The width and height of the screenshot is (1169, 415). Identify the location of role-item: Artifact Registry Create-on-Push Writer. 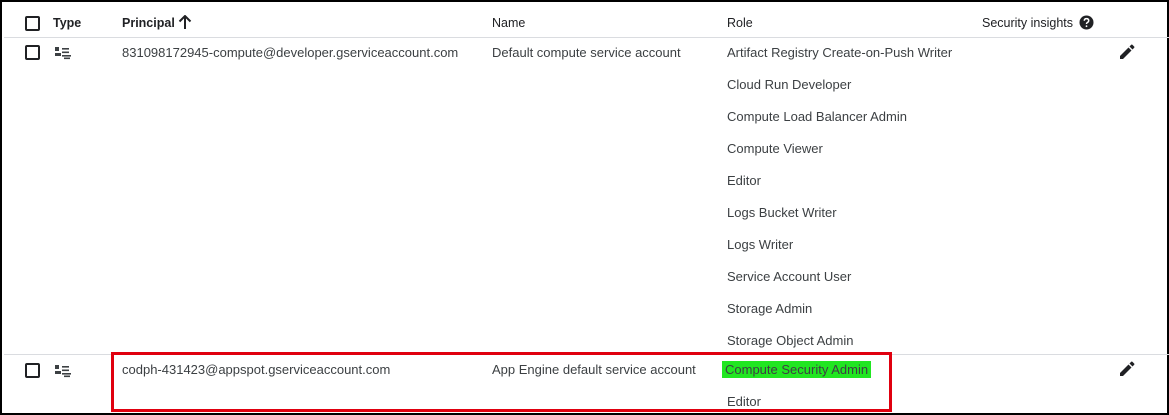
(840, 52).